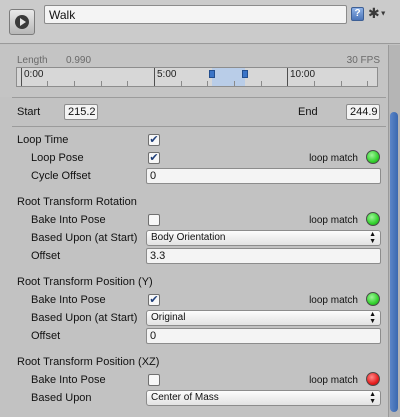 This screenshot has width=400, height=417. I want to click on root-rotation-title: Root Transform Rotation, so click(77, 202).